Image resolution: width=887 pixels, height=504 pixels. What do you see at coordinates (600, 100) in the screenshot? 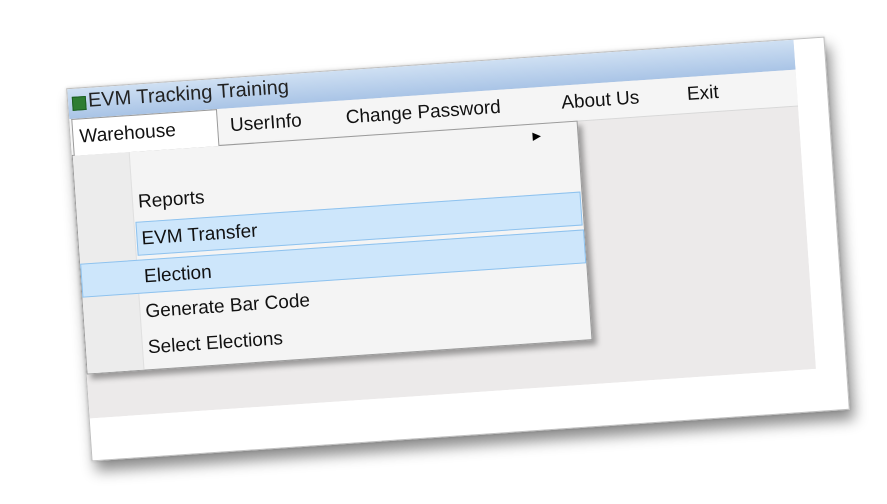
I see `menu-about-us: About Us` at bounding box center [600, 100].